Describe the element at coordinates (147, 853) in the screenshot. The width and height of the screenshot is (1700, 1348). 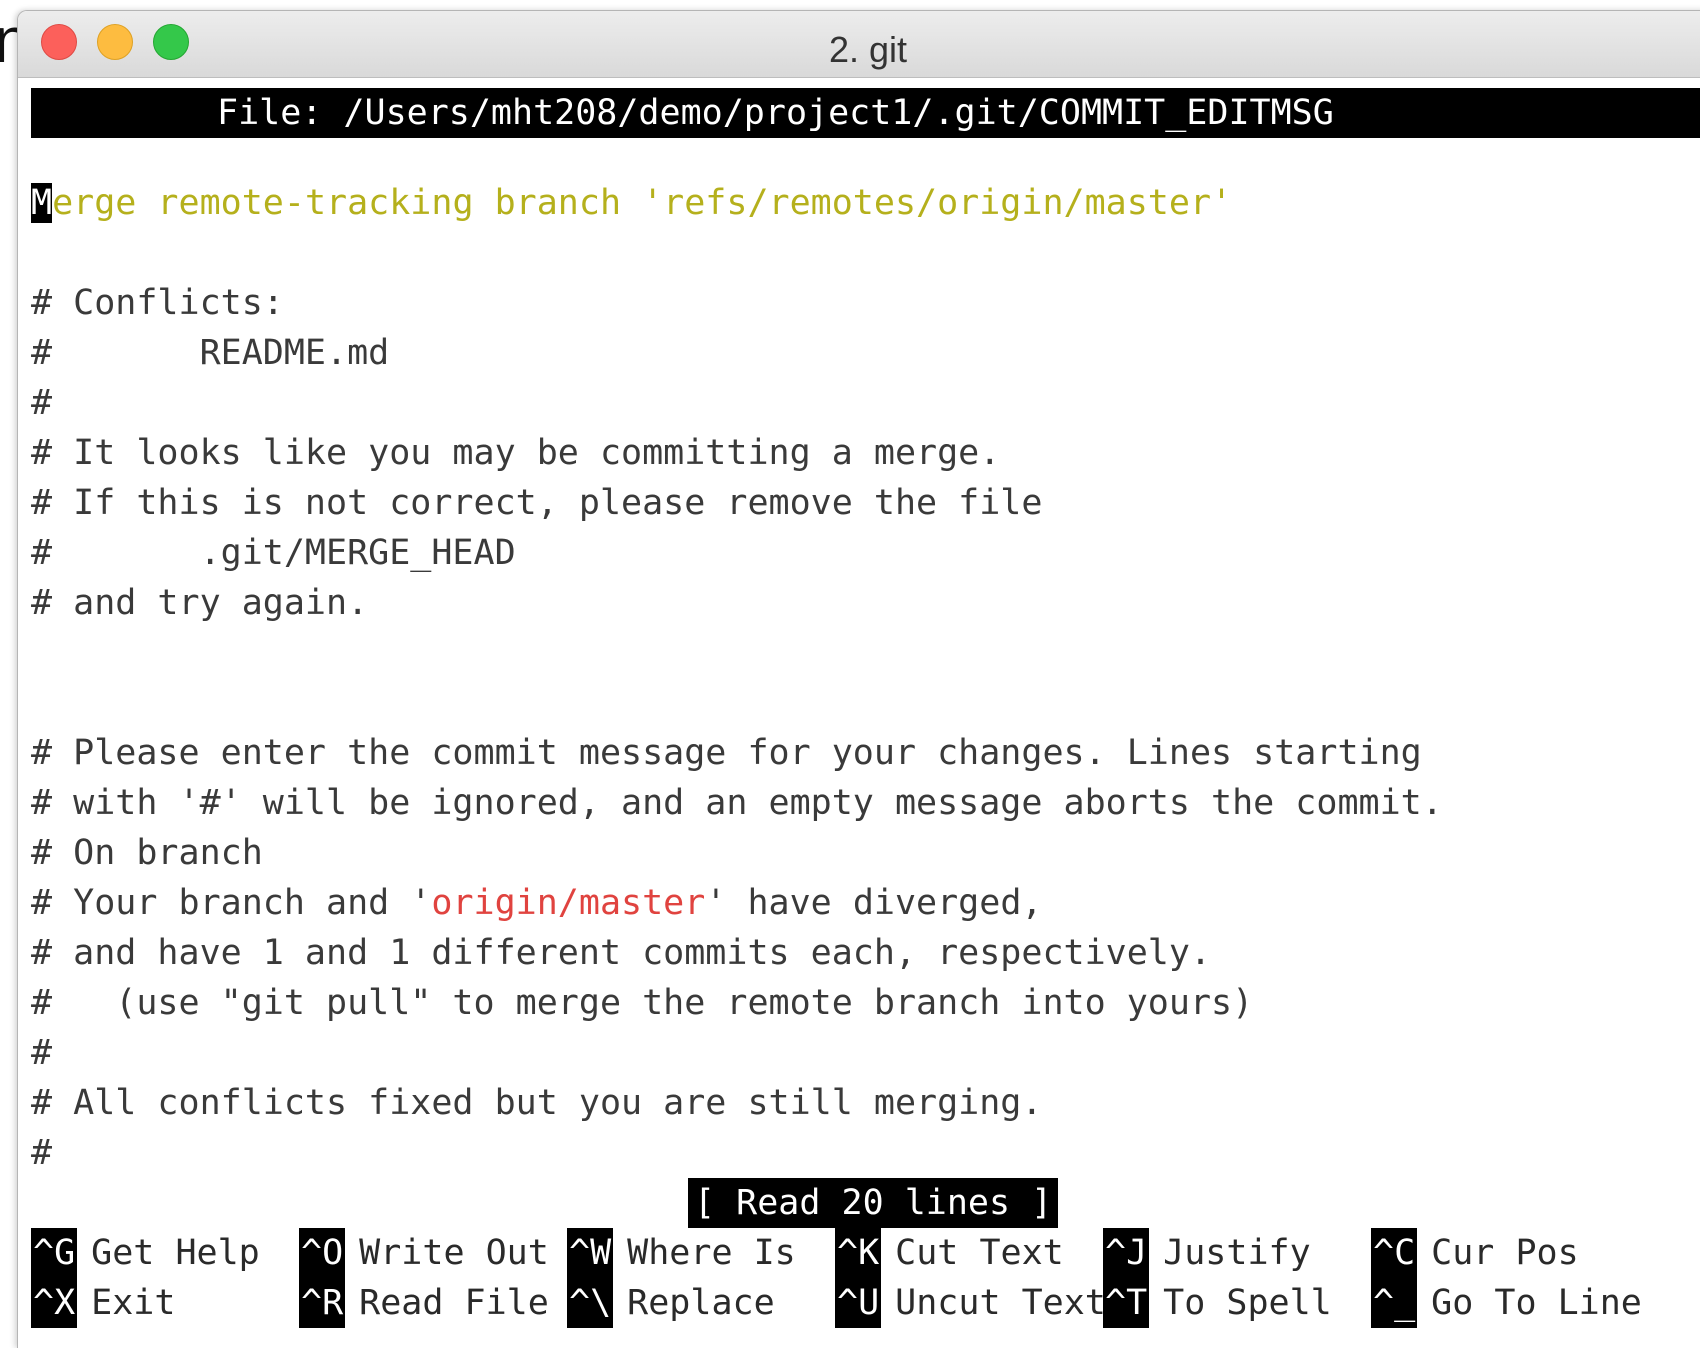
I see `comment-line: # On branch` at that location.